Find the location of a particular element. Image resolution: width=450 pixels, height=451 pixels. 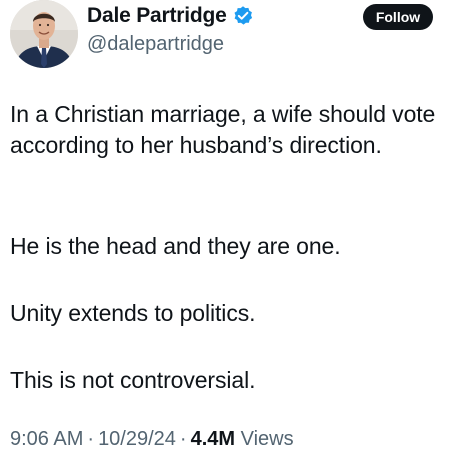

display-name: Dale Partridge is located at coordinates (157, 16).